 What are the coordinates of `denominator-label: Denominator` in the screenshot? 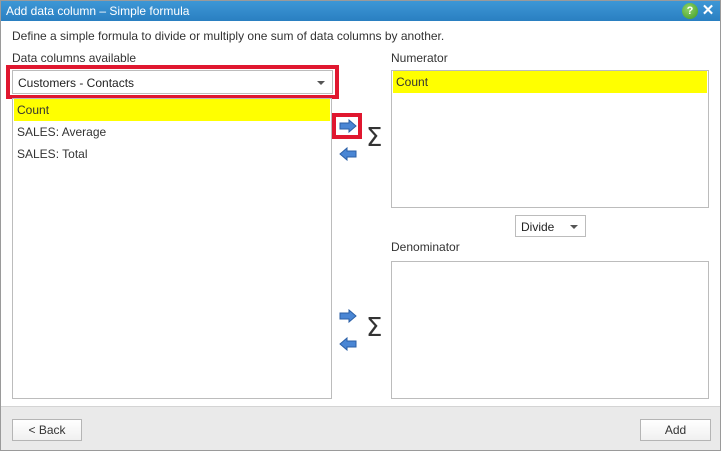 It's located at (425, 247).